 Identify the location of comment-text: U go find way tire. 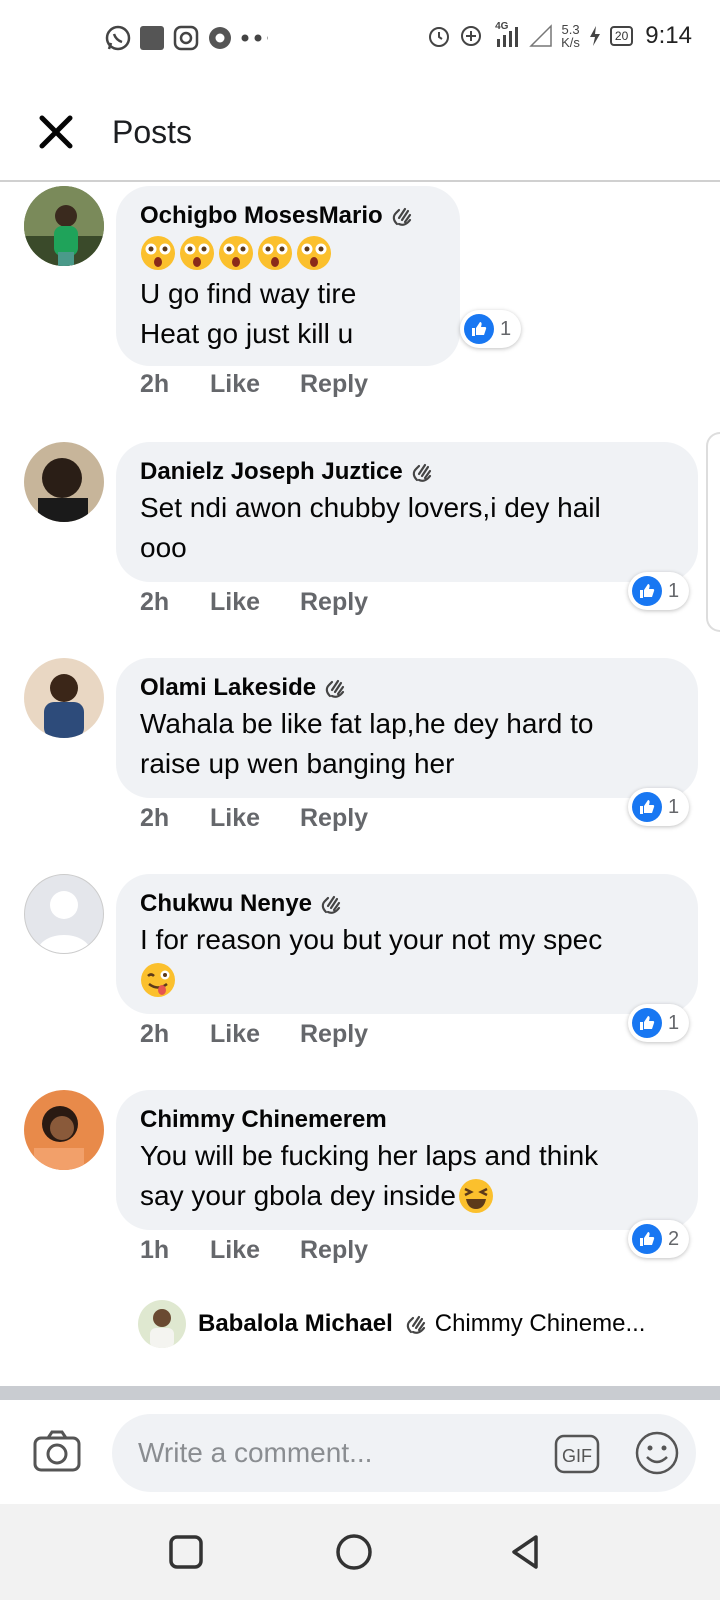
(248, 293).